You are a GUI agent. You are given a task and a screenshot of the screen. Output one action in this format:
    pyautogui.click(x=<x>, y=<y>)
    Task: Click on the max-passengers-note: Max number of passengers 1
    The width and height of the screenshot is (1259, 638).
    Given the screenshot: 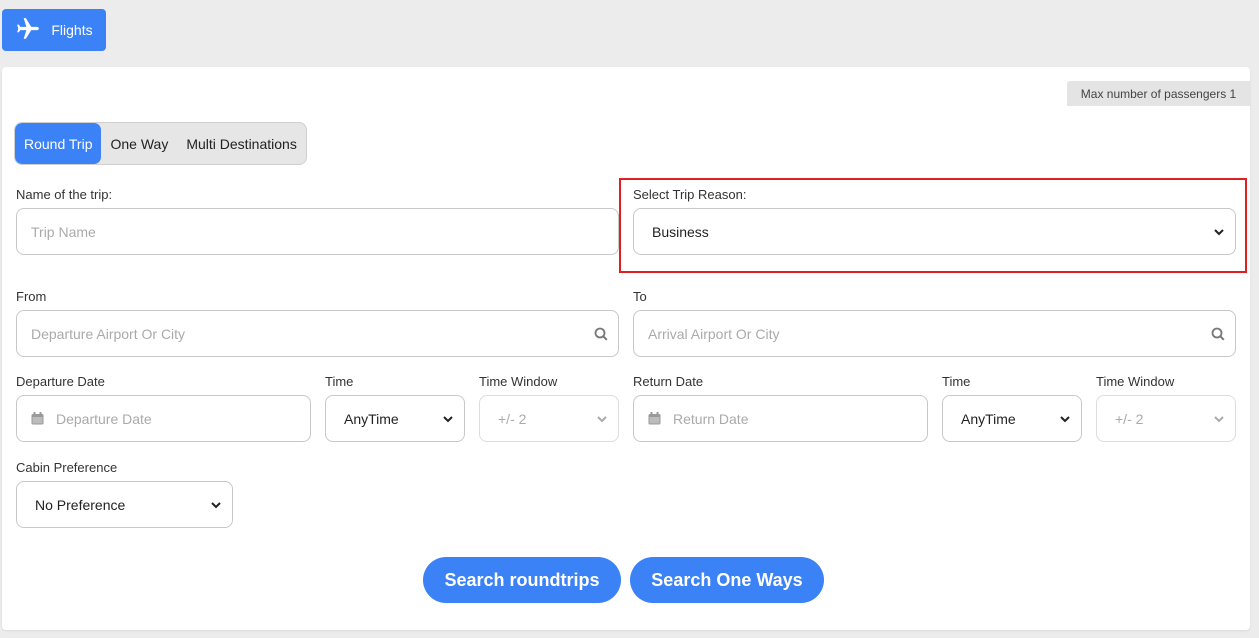 What is the action you would take?
    pyautogui.click(x=1158, y=93)
    